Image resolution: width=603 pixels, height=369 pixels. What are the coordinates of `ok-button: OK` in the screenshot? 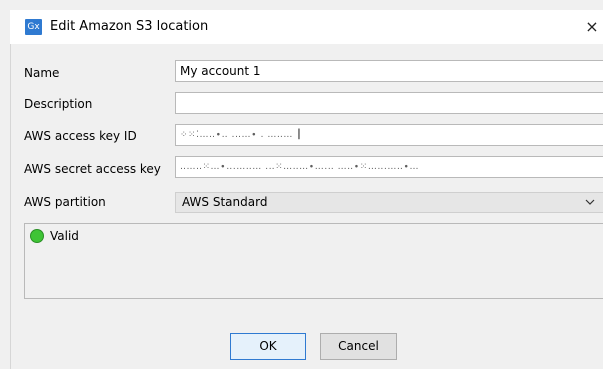 It's located at (268, 346).